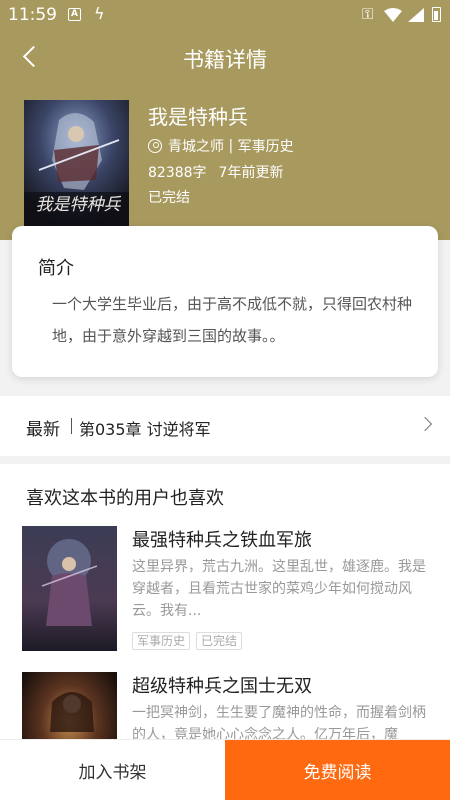  What do you see at coordinates (99, 13) in the screenshot?
I see `notification-bolt-icon: ϟ` at bounding box center [99, 13].